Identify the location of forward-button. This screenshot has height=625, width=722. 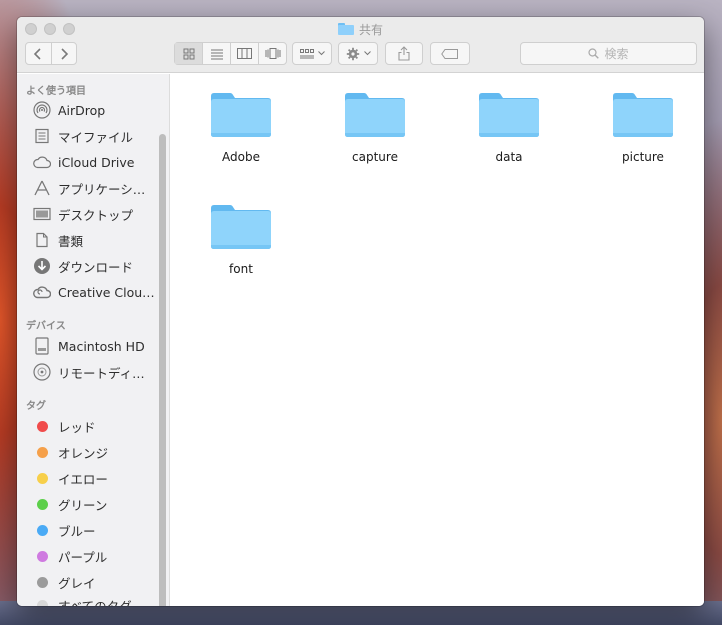
(64, 53).